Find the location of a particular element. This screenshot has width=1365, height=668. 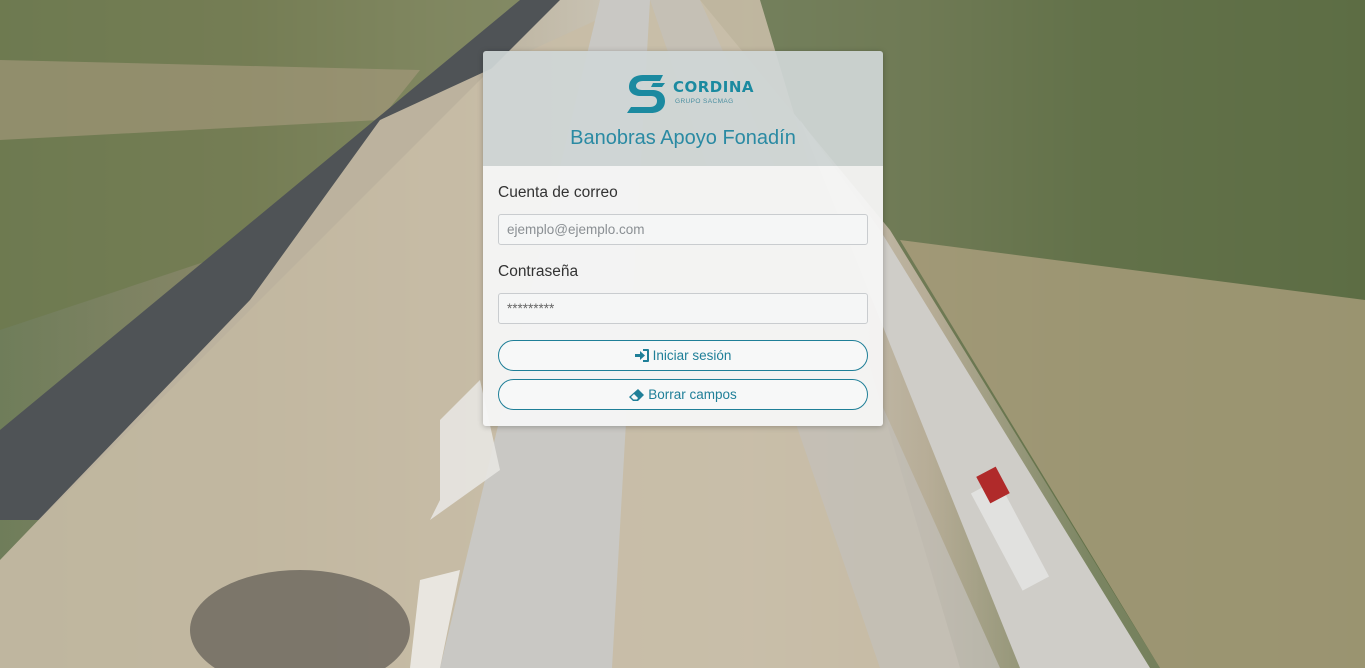

cordina-logo-icon is located at coordinates (646, 94).